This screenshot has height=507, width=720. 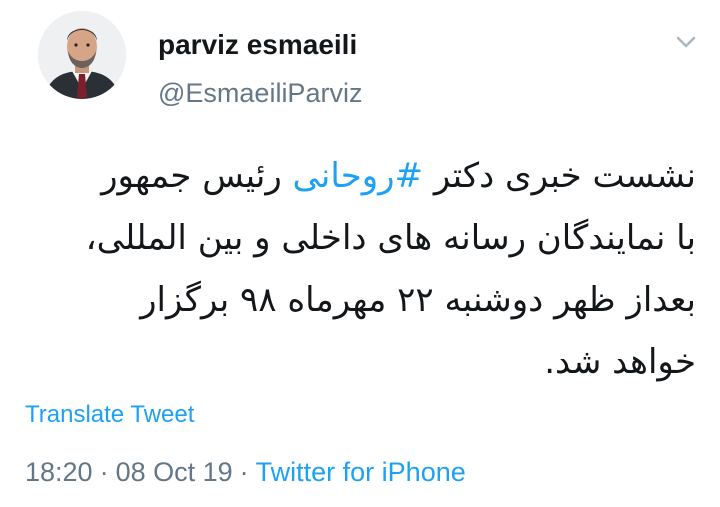 What do you see at coordinates (109, 415) in the screenshot?
I see `translate-tweet-link: Translate Tweet` at bounding box center [109, 415].